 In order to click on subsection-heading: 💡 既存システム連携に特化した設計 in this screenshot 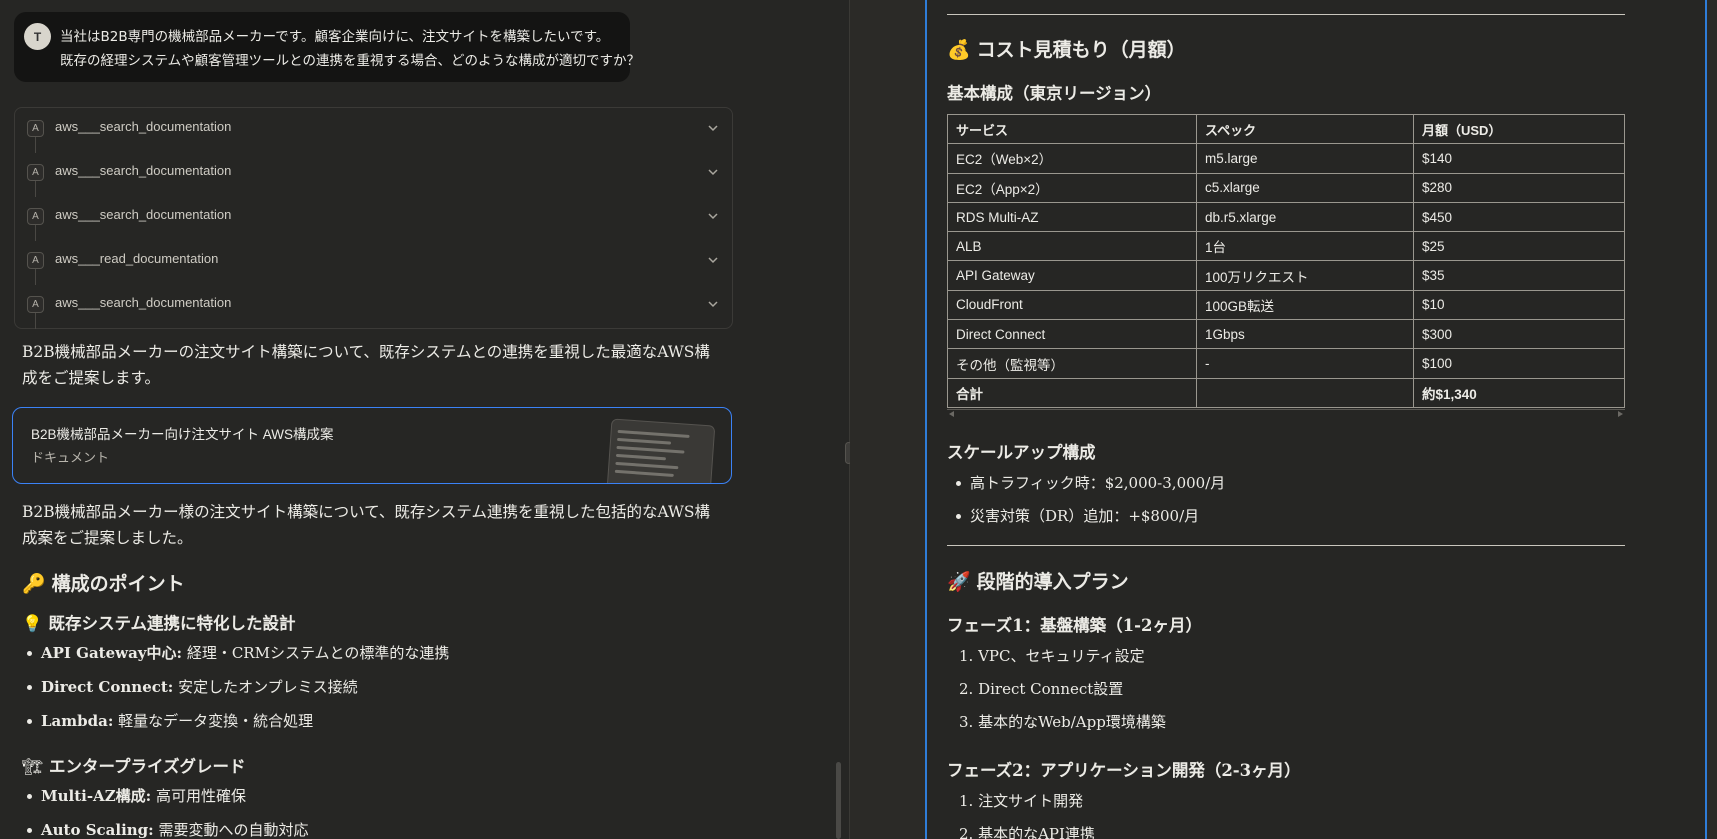, I will do `click(159, 623)`.